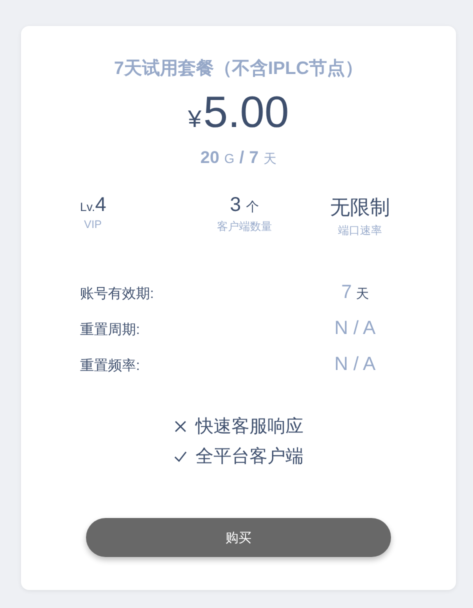  What do you see at coordinates (360, 231) in the screenshot?
I see `stat-label: 端口速率` at bounding box center [360, 231].